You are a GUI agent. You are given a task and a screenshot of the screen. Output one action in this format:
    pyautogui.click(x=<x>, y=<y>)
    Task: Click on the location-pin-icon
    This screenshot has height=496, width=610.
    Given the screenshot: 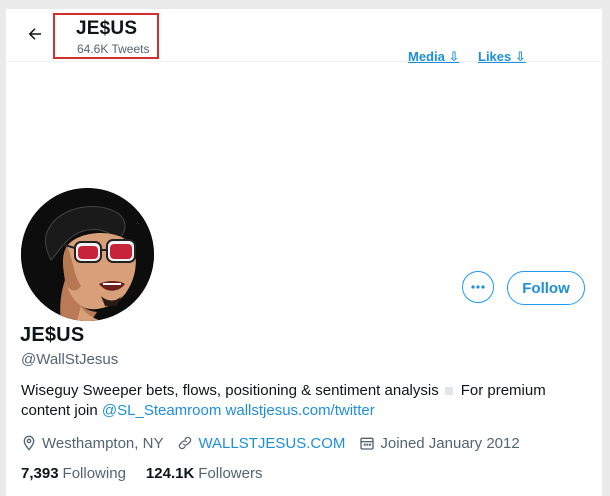 What is the action you would take?
    pyautogui.click(x=29, y=443)
    